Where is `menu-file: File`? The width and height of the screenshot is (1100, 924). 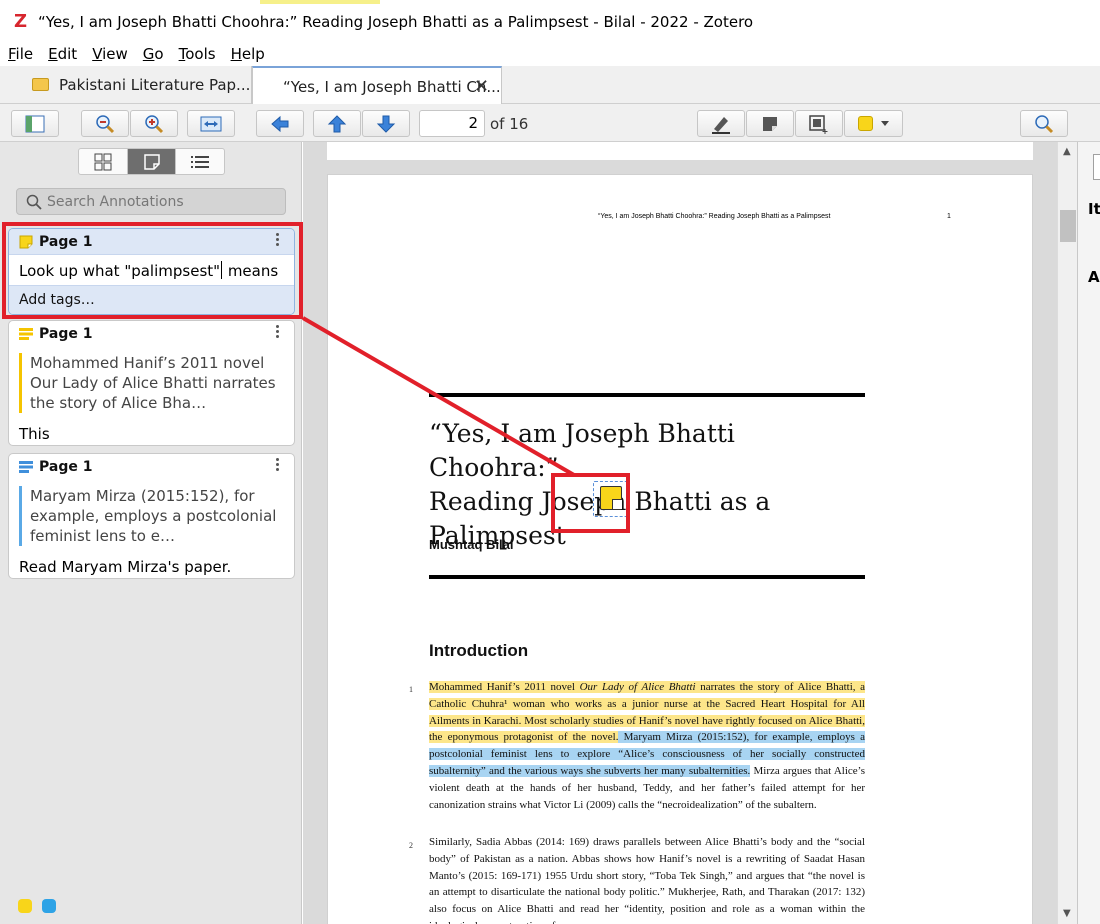
menu-file: File is located at coordinates (20, 54).